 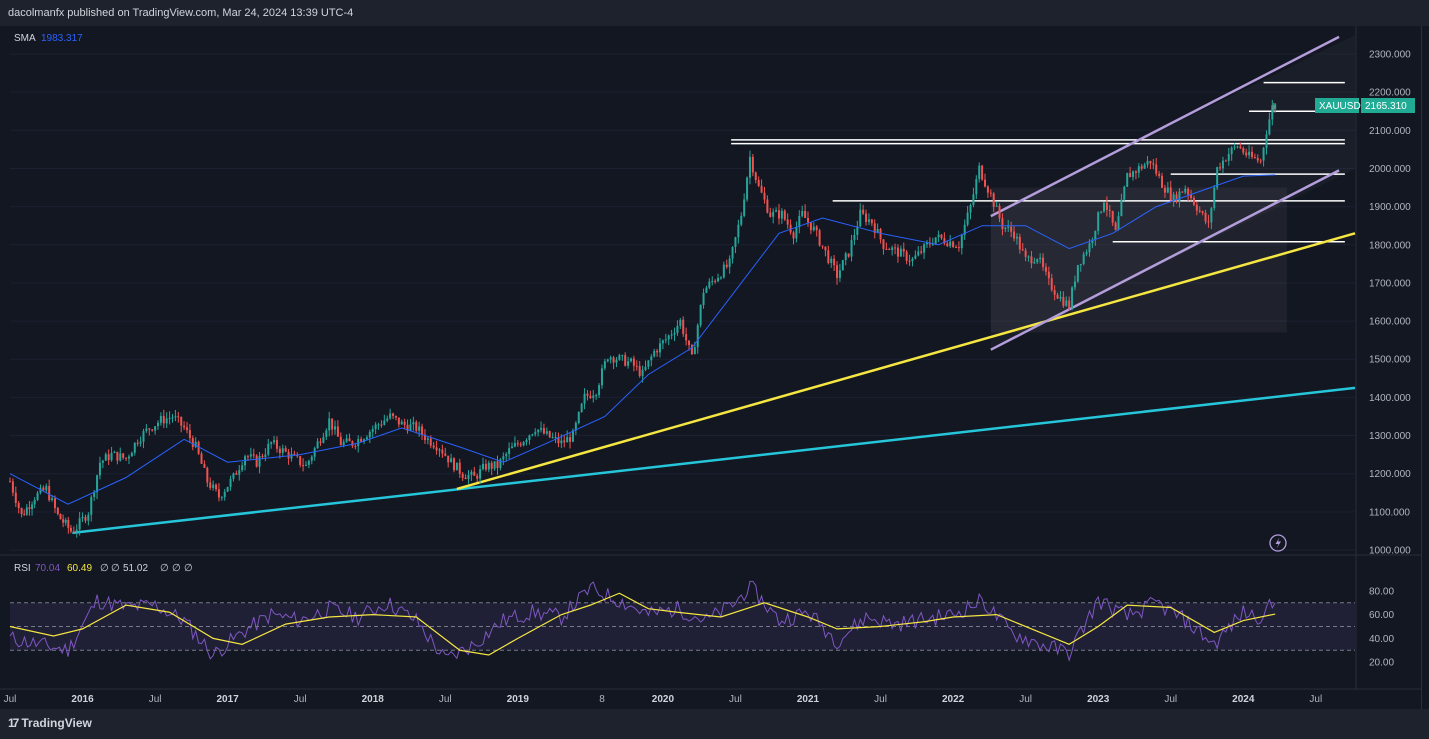 What do you see at coordinates (164, 568) in the screenshot?
I see `rsi-empty-3: ∅` at bounding box center [164, 568].